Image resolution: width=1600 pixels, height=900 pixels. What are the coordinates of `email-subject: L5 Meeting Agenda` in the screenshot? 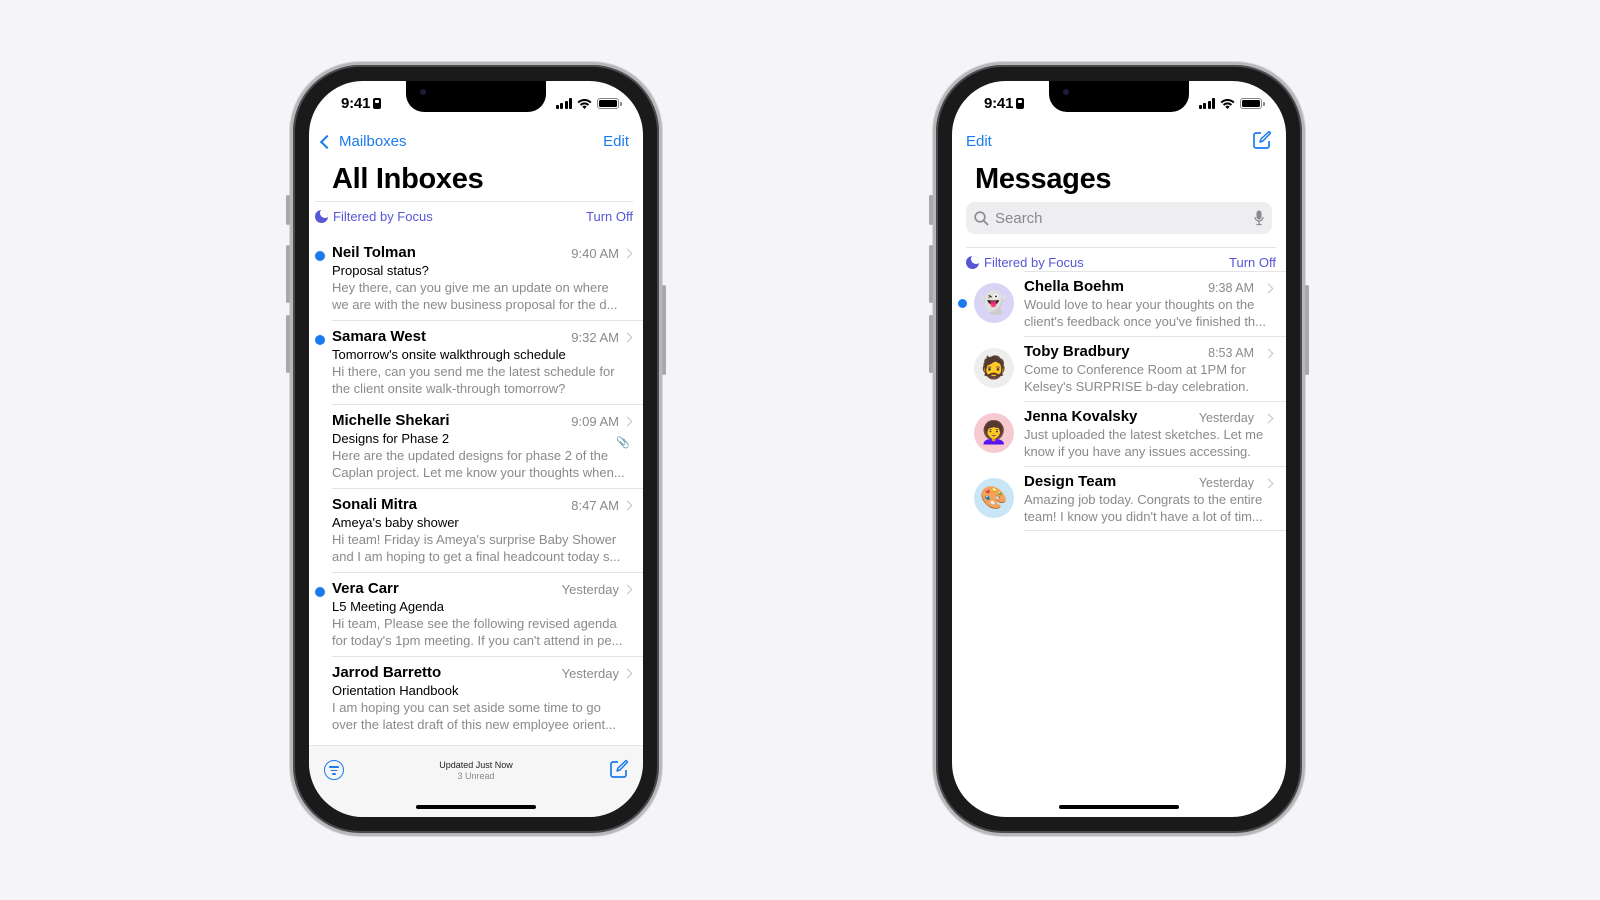 It's located at (388, 606).